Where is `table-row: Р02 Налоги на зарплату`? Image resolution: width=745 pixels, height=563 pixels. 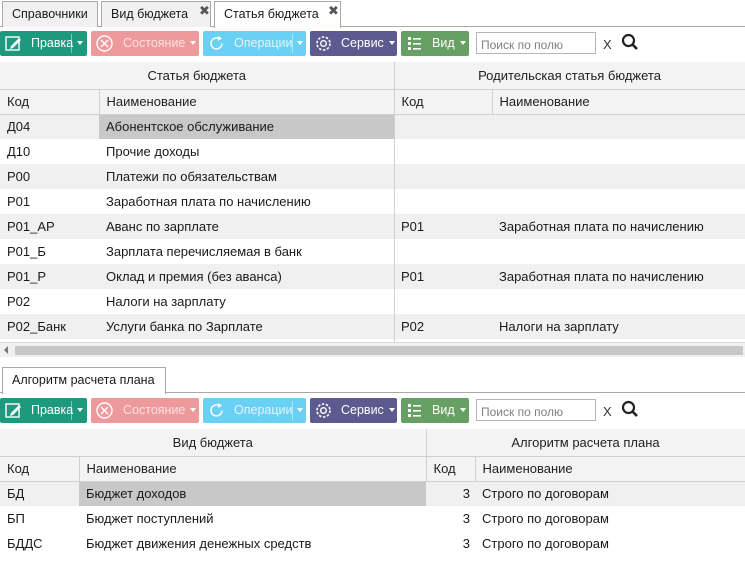 table-row: Р02 Налоги на зарплату is located at coordinates (372, 301).